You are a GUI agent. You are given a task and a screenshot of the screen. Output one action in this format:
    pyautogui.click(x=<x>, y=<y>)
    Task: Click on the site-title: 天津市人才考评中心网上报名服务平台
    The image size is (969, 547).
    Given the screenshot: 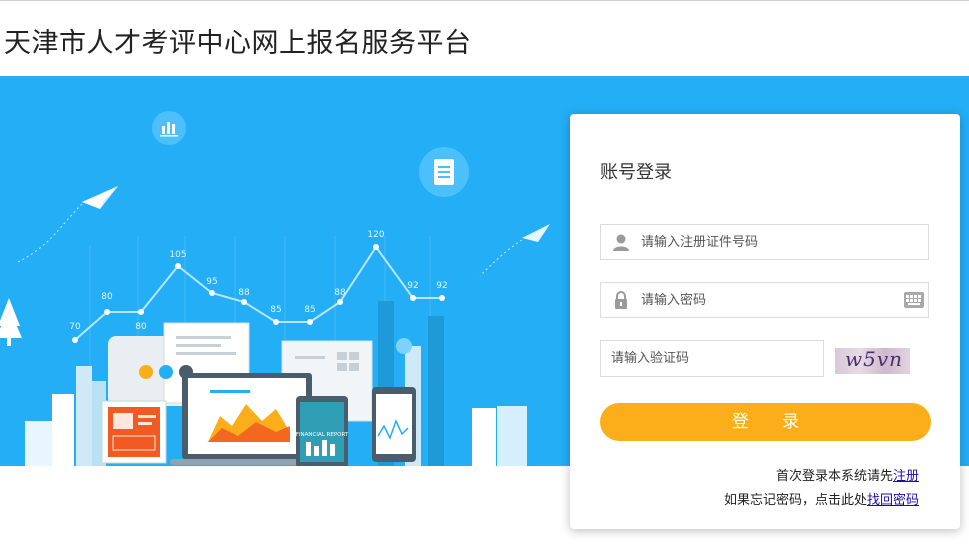 What is the action you would take?
    pyautogui.click(x=238, y=43)
    